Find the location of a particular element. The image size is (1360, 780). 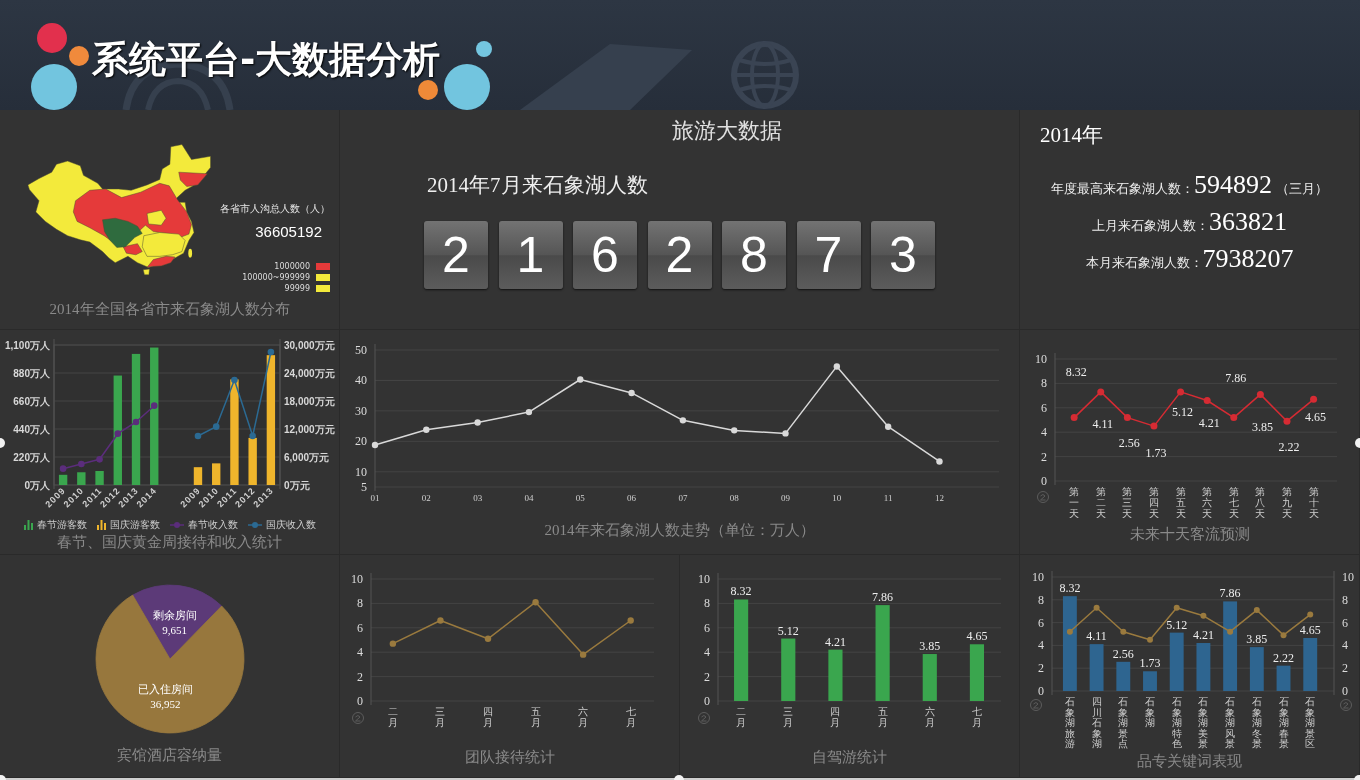

counter-digit: 7 is located at coordinates (828, 255).